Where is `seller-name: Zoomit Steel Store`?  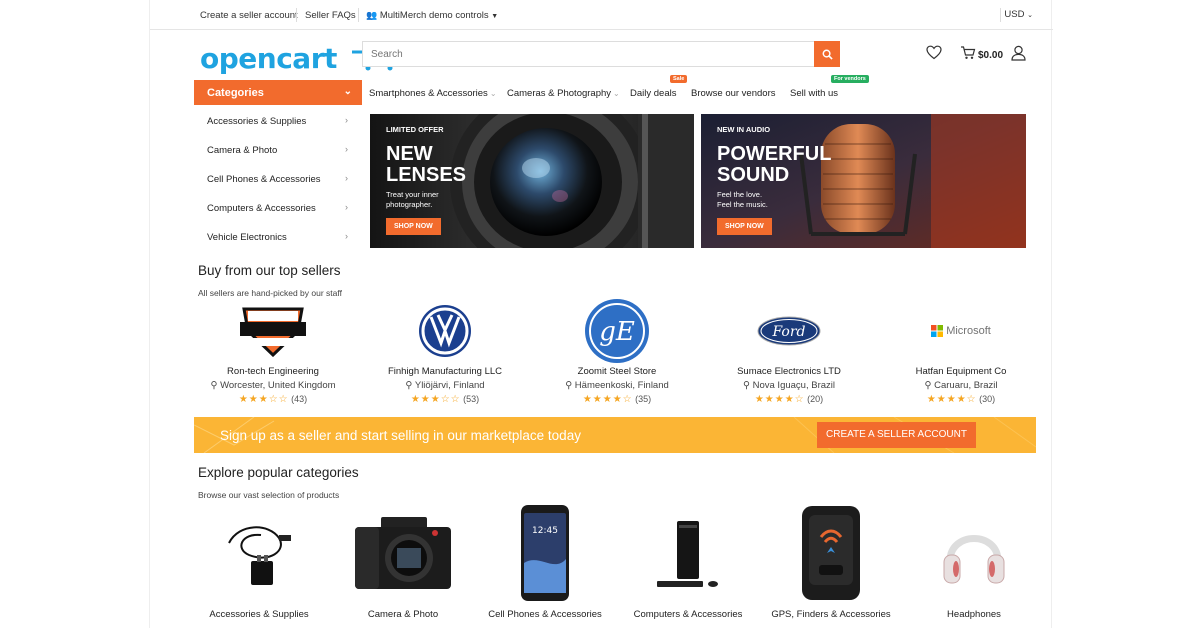
seller-name: Zoomit Steel Store is located at coordinates (617, 371).